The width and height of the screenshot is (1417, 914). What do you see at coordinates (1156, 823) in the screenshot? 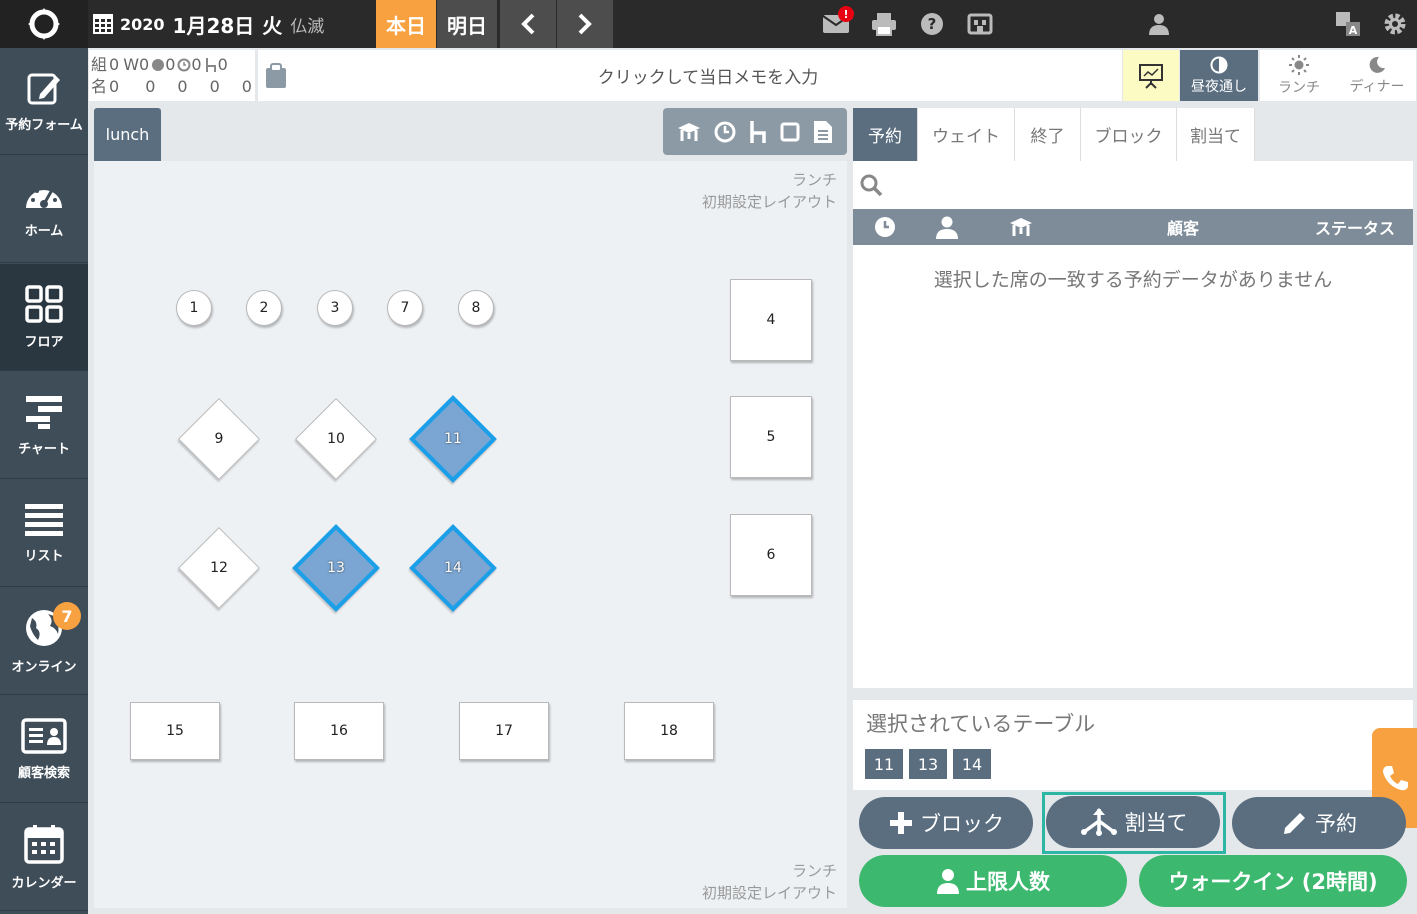
I see `assign-button-label: 割当て` at bounding box center [1156, 823].